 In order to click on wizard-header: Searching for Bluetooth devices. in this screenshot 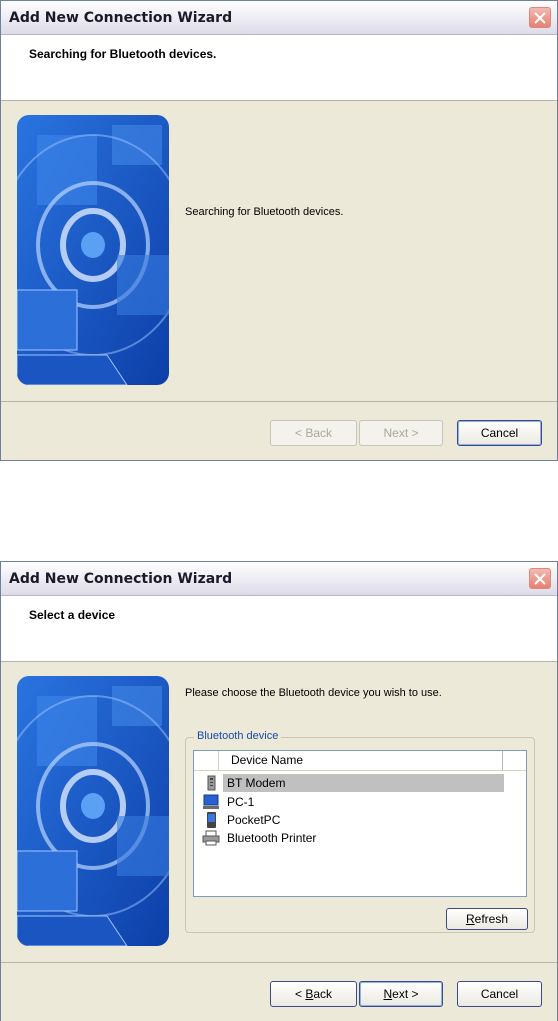, I will do `click(279, 68)`.